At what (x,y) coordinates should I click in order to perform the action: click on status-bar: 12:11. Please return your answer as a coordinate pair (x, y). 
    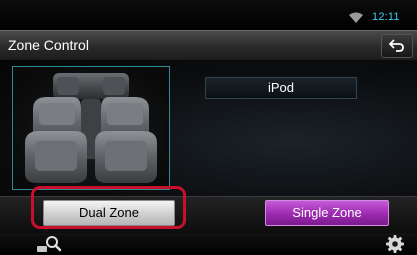
    Looking at the image, I should click on (208, 15).